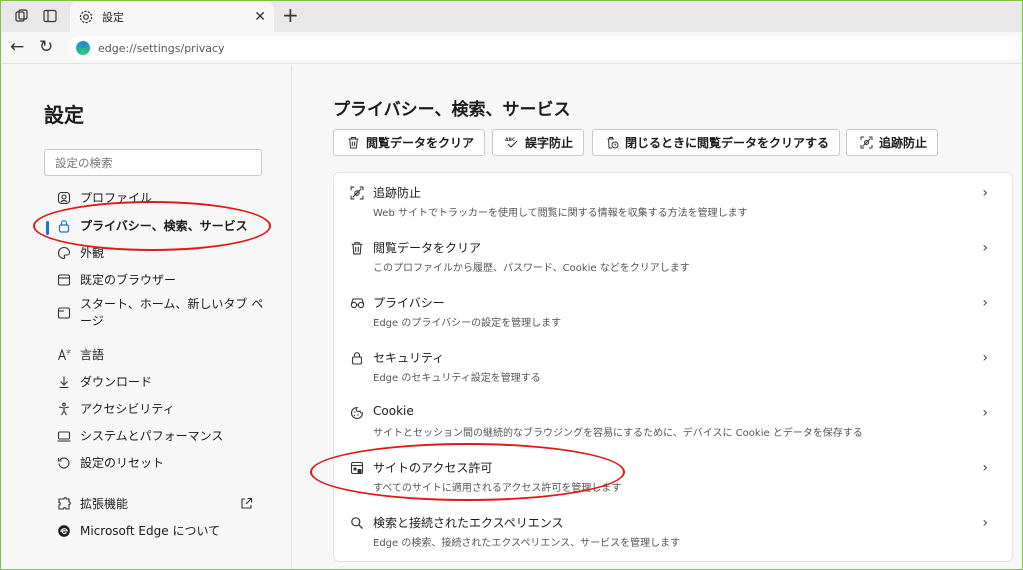  Describe the element at coordinates (64, 409) in the screenshot. I see `accessibility-icon` at that location.